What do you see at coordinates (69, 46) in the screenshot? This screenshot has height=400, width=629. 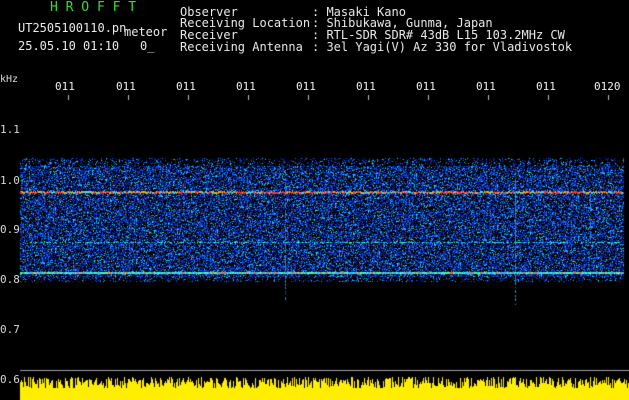 I see `datetime-label: 25.05.10 01:10` at bounding box center [69, 46].